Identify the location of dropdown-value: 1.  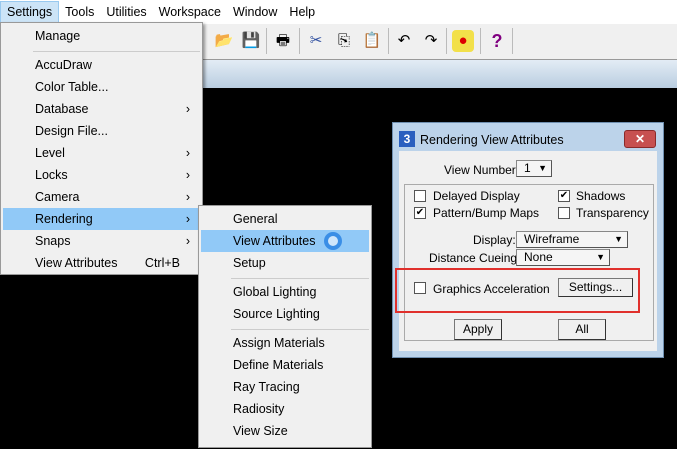
(527, 168).